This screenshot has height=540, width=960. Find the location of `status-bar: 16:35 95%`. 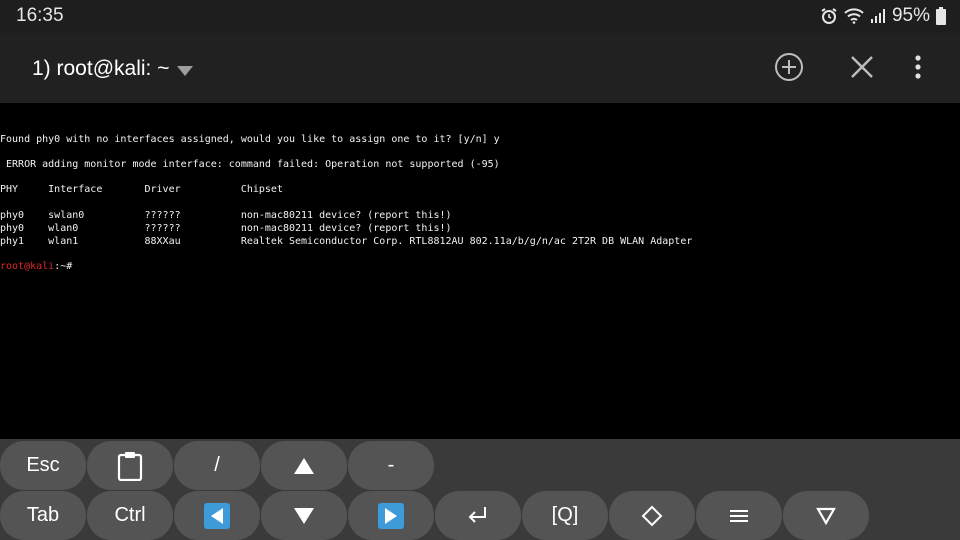

status-bar: 16:35 95% is located at coordinates (480, 16).